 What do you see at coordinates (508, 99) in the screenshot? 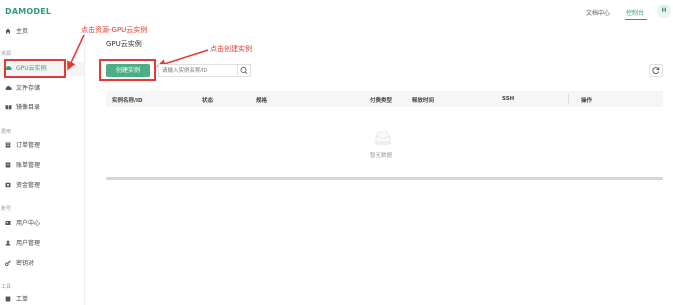
I see `column-header-ssh: SSH` at bounding box center [508, 99].